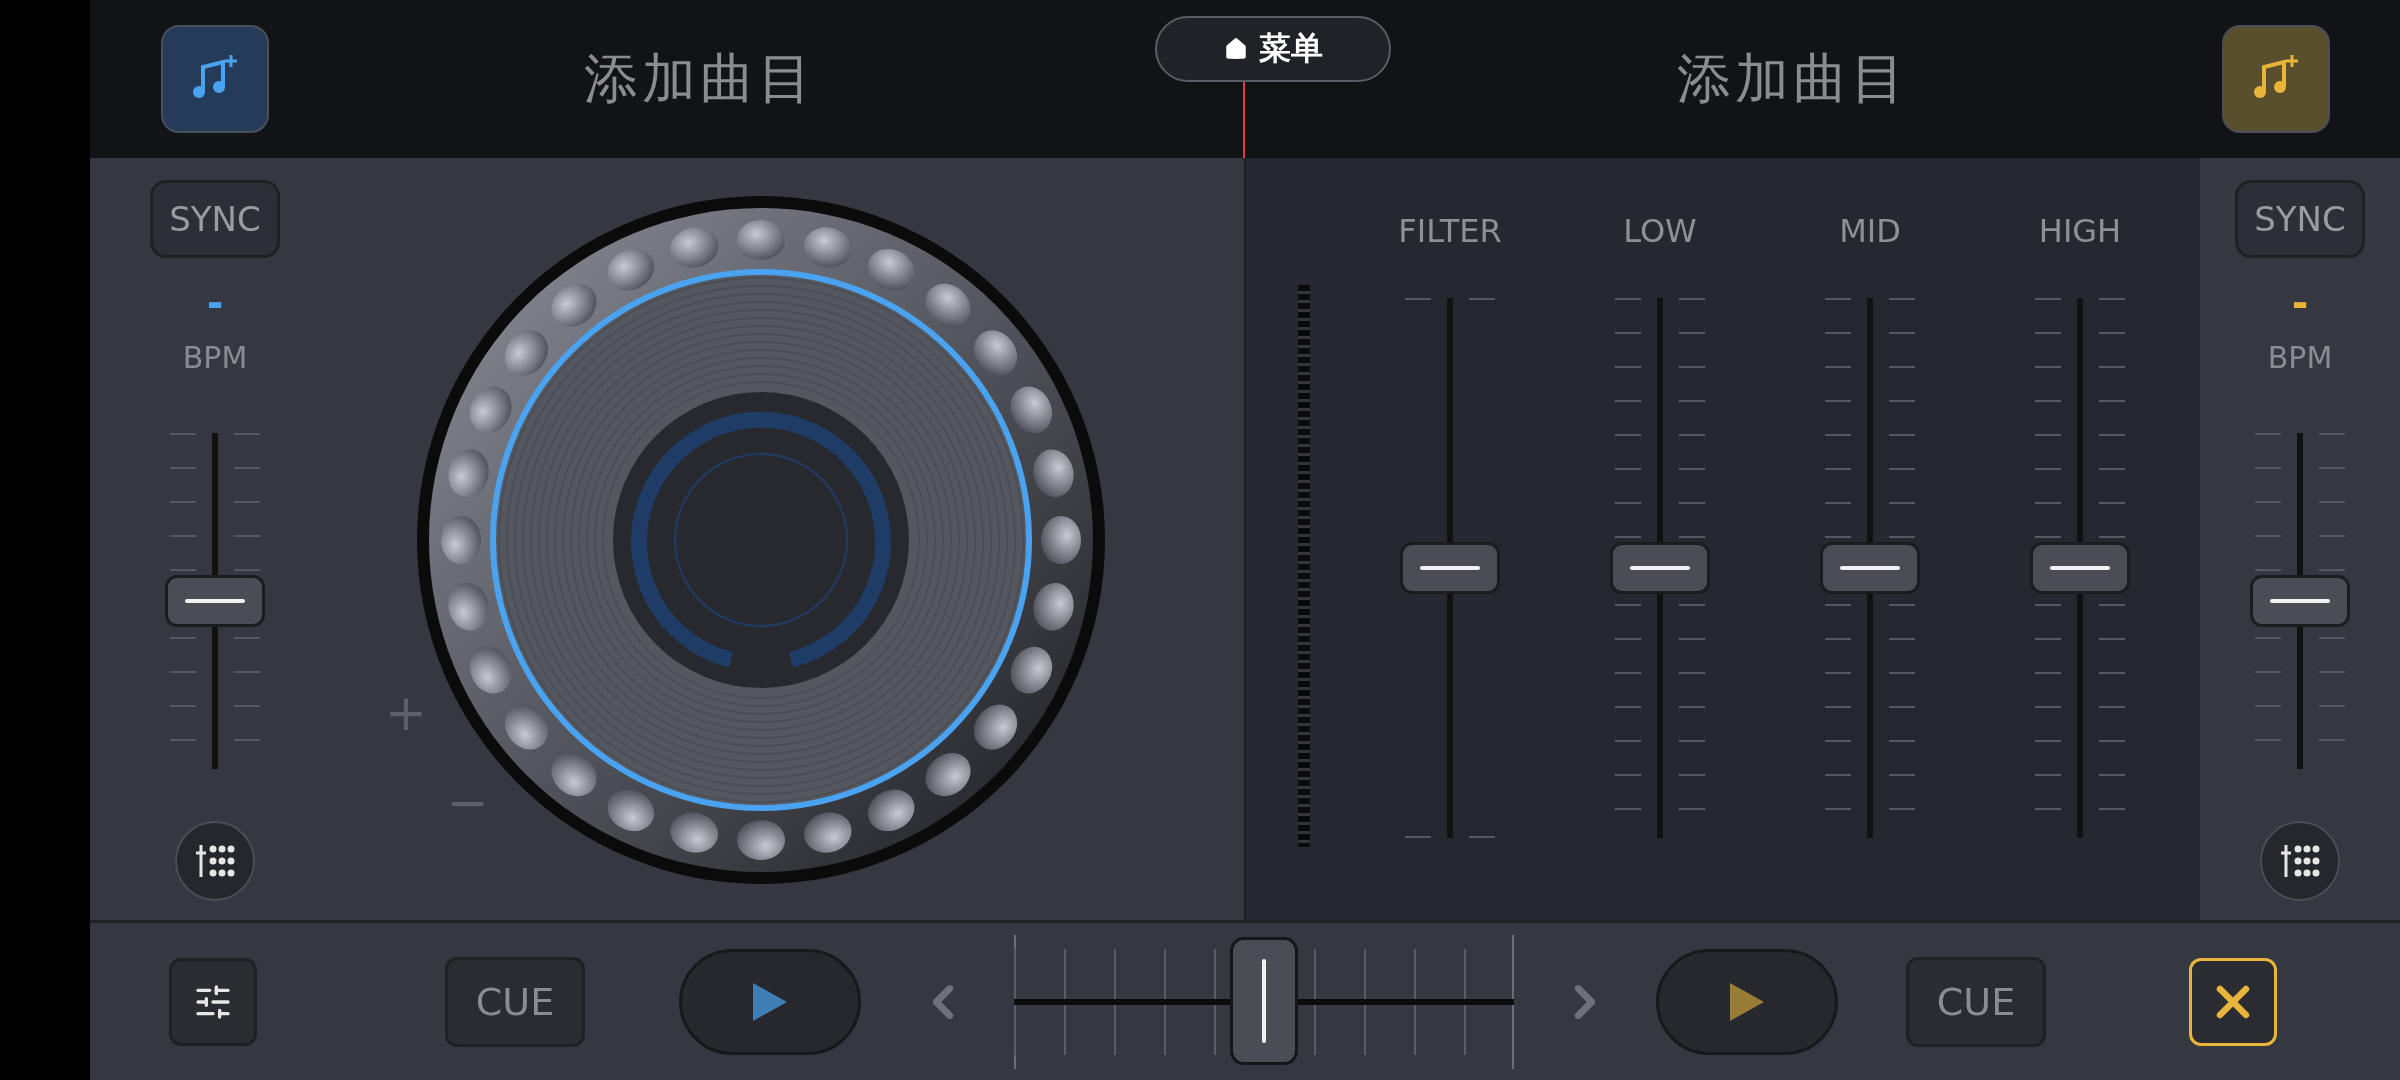 The height and width of the screenshot is (1080, 2400). I want to click on menu-button: 菜单, so click(1273, 49).